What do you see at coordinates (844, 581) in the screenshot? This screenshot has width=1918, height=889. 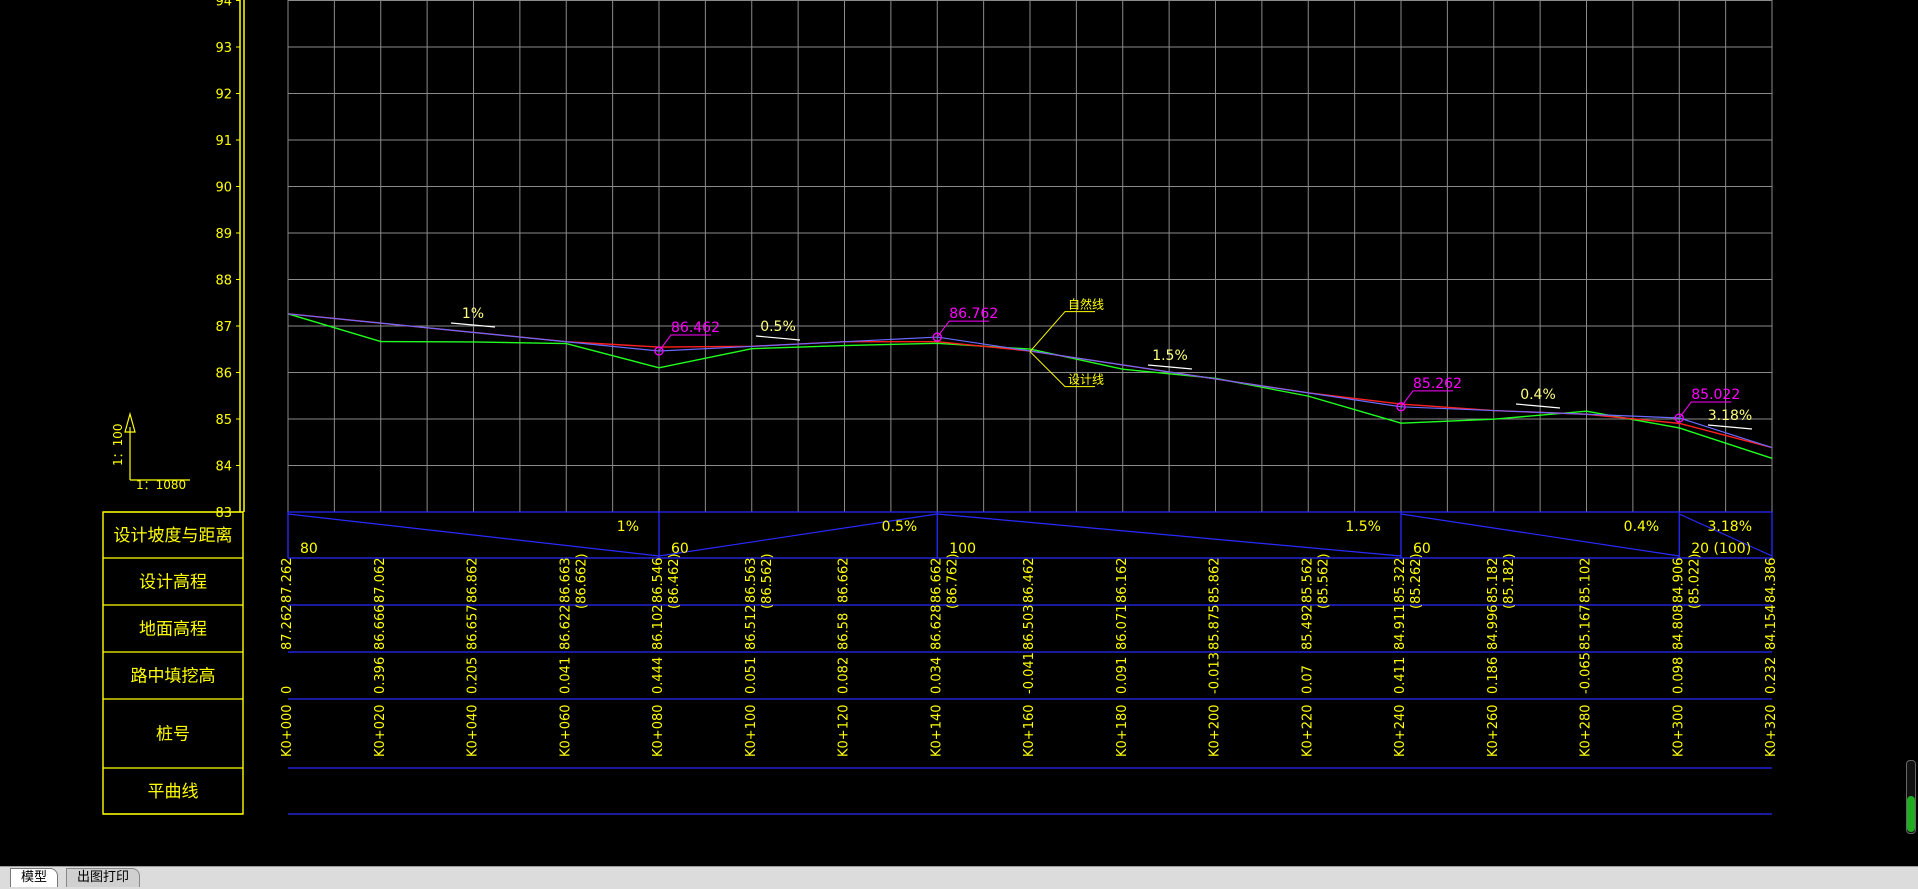 I see `design-elevation-value: 86.662` at bounding box center [844, 581].